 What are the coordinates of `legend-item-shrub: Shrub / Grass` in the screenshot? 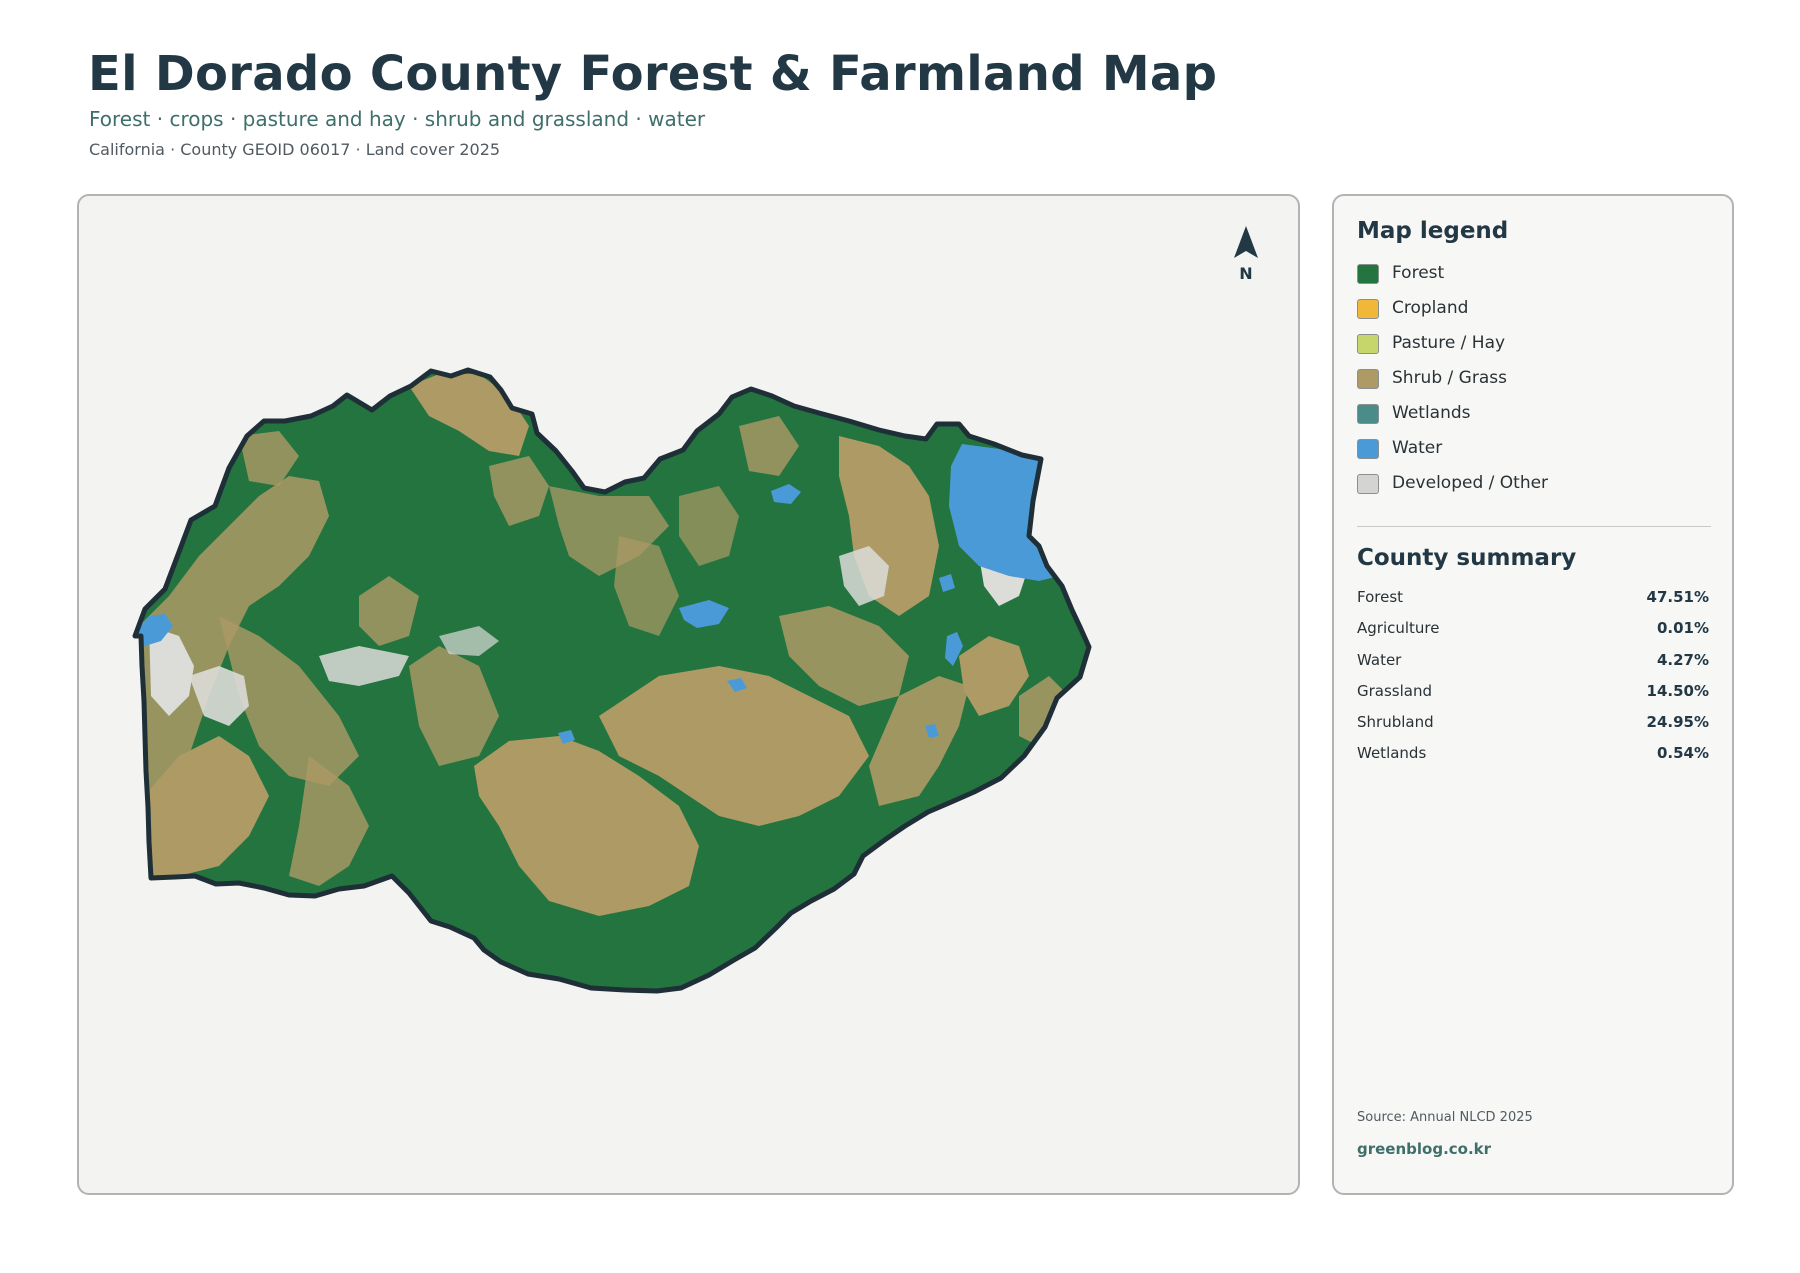 It's located at (1452, 384).